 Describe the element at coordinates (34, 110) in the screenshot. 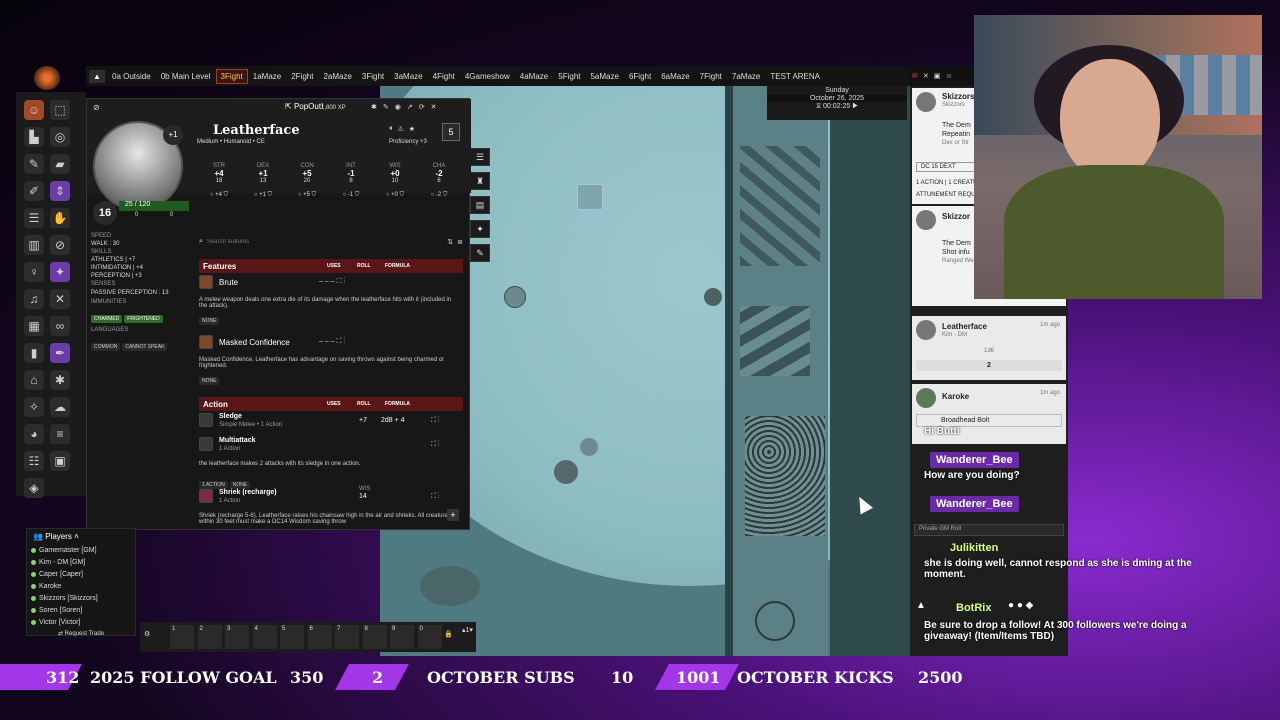

I see `token-icon: ☺` at that location.